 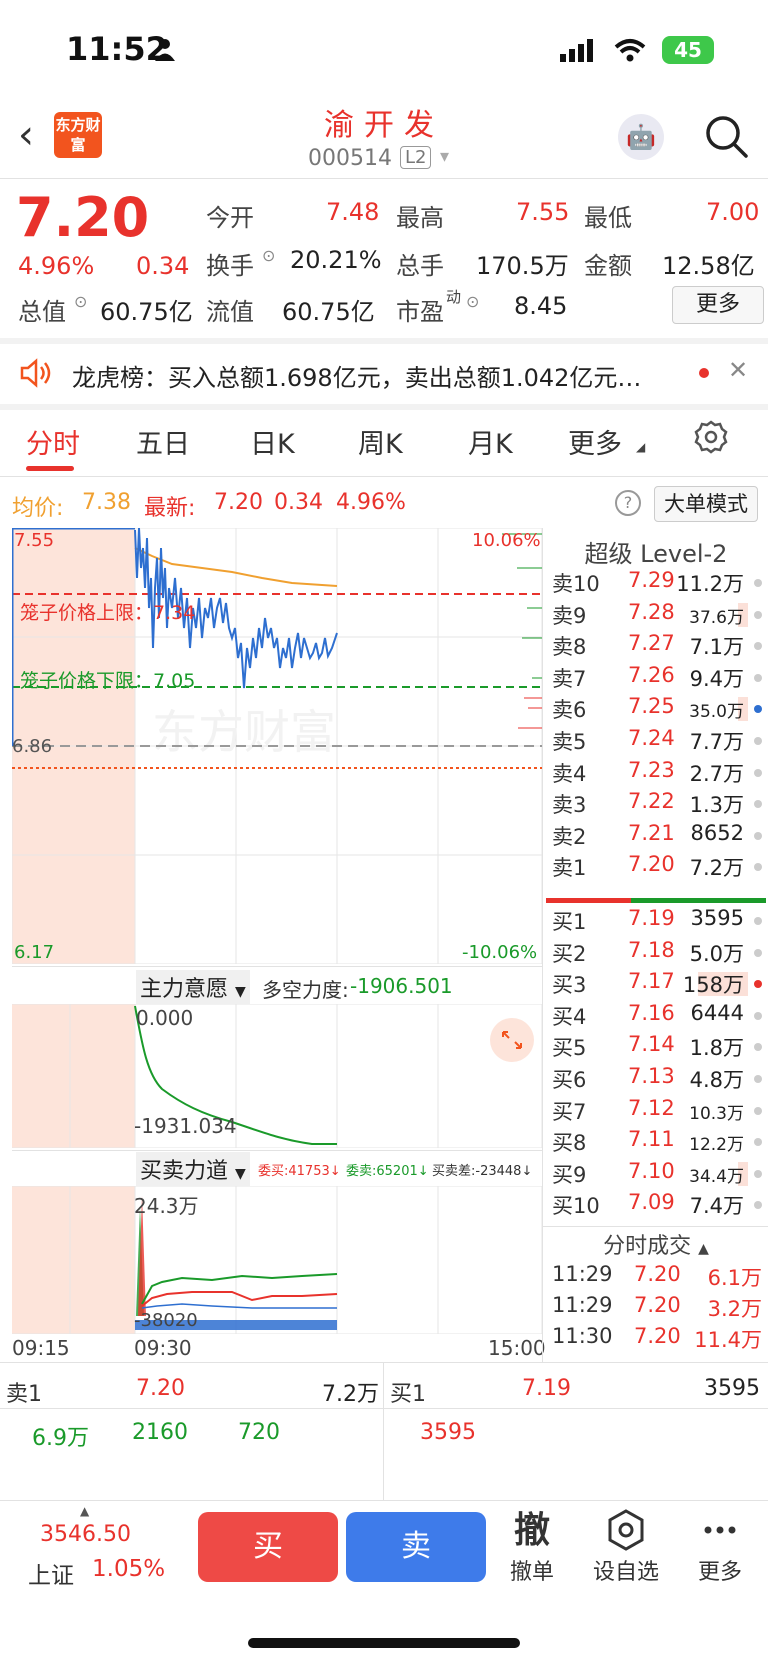 I want to click on bid-price: 7.14, so click(x=651, y=1044).